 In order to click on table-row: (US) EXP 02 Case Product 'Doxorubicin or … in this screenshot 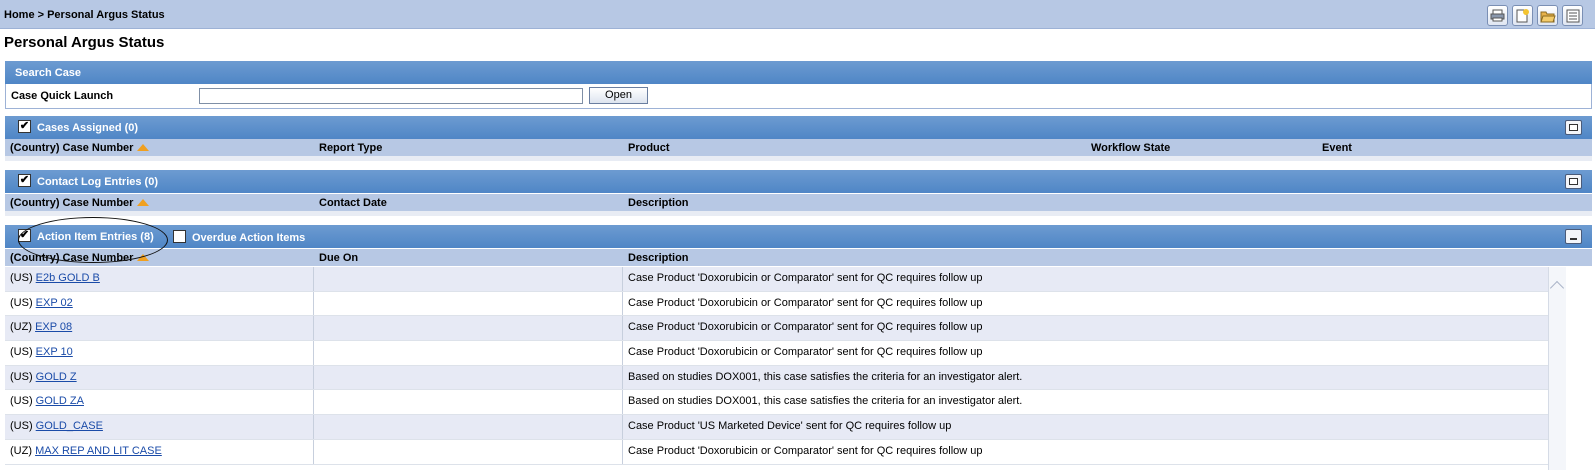, I will do `click(776, 304)`.